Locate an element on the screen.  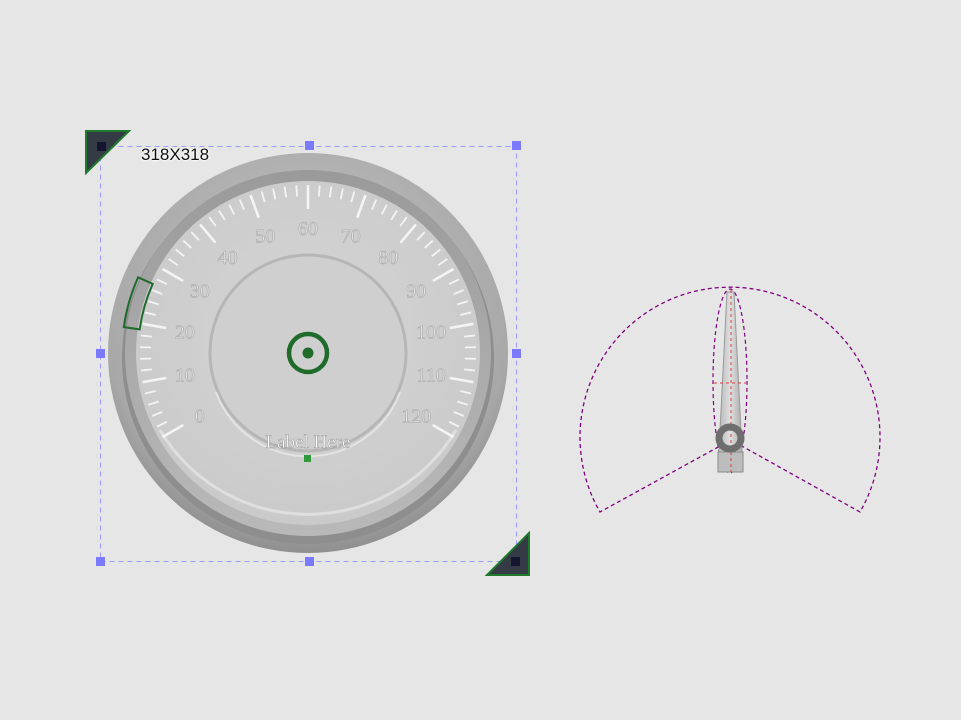
corner-marker-top-left is located at coordinates (108, 153).